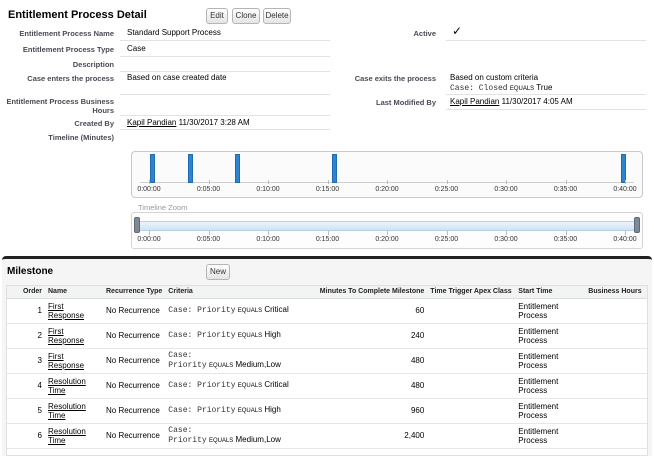 This screenshot has height=458, width=654. Describe the element at coordinates (94, 123) in the screenshot. I see `created-label: Created By` at that location.